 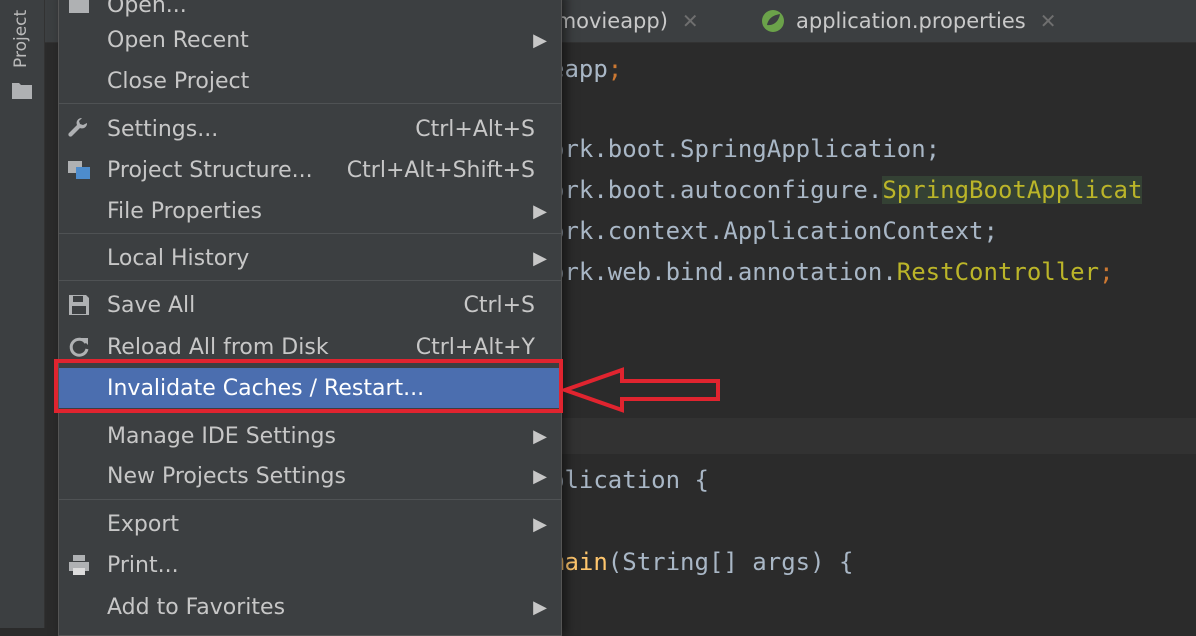 I want to click on code-line: ork.boot.SpringApplication;, so click(x=745, y=149).